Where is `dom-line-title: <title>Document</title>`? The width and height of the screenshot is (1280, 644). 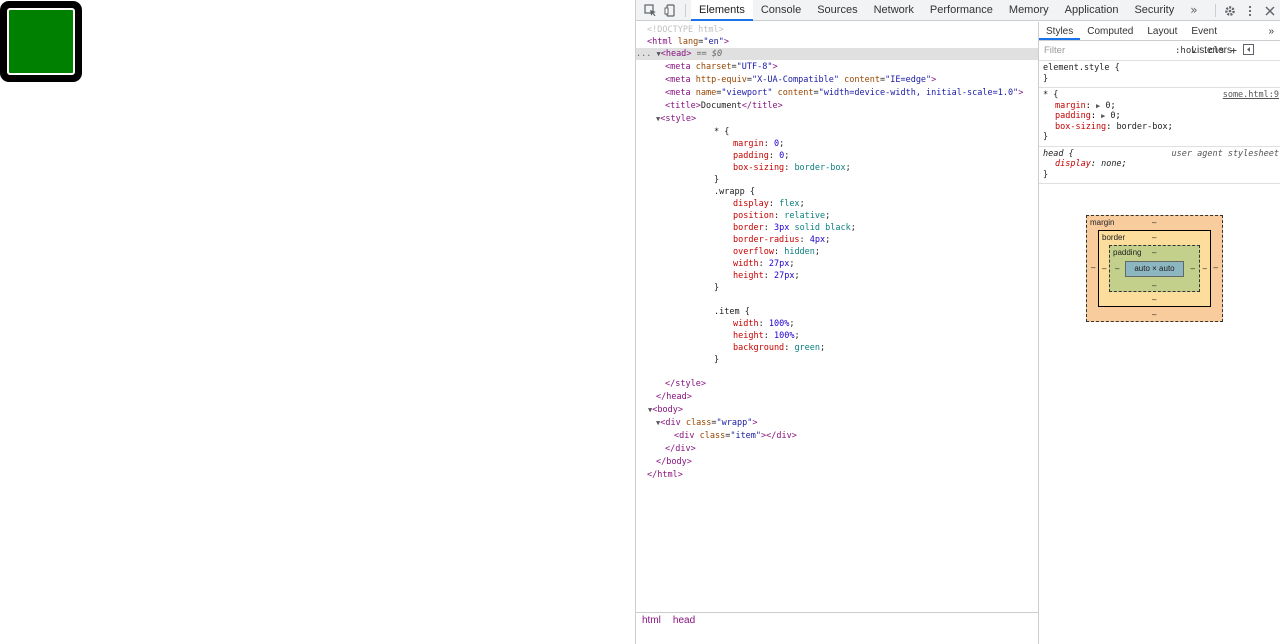
dom-line-title: <title>Document</title> is located at coordinates (724, 106).